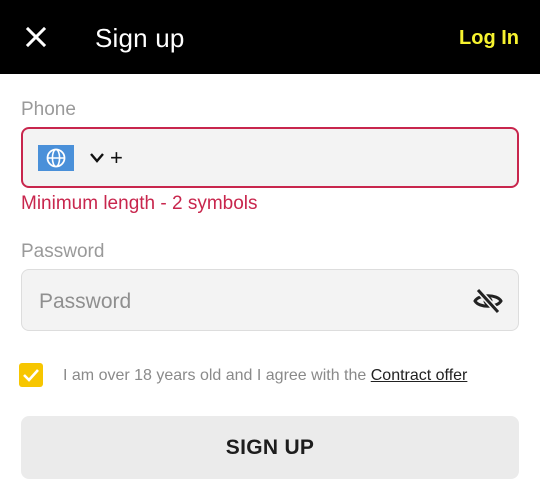  I want to click on app-header: Sign up Log In, so click(270, 37).